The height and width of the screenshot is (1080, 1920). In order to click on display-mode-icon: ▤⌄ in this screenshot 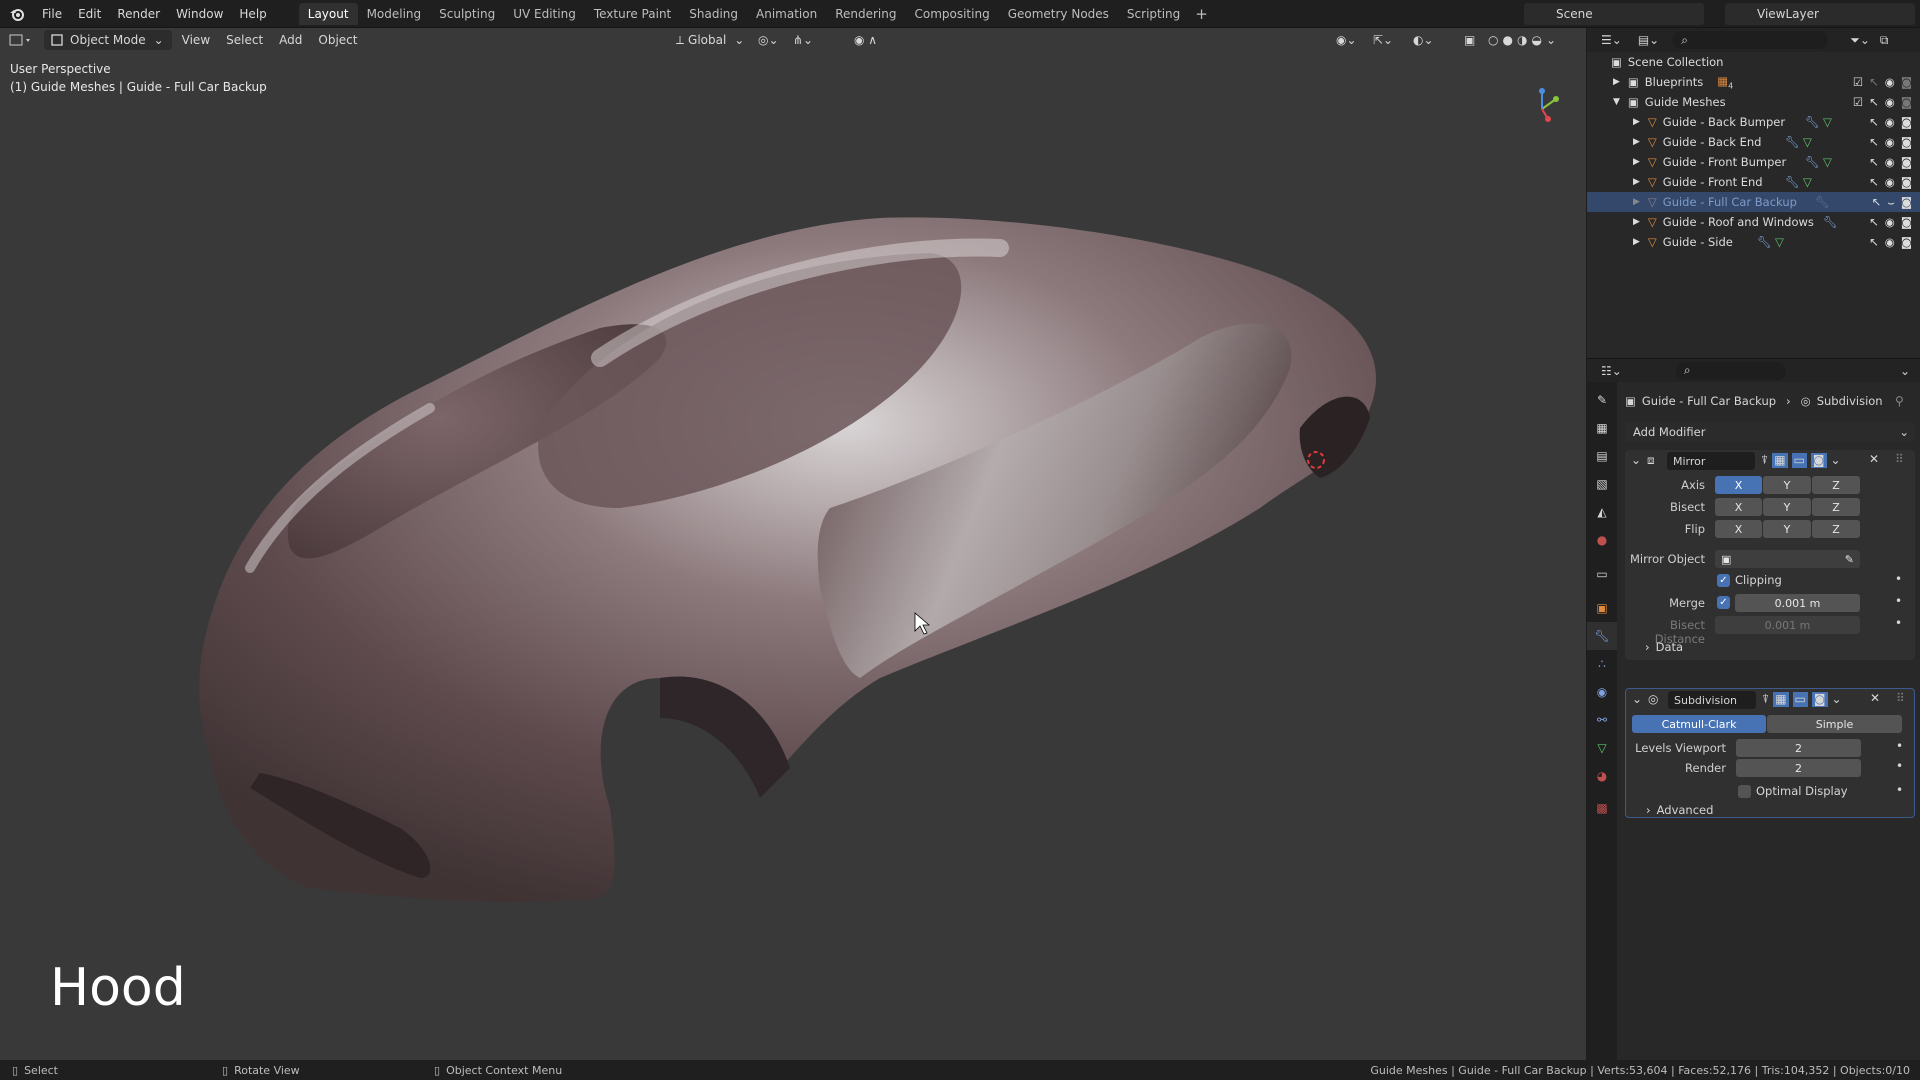, I will do `click(1648, 40)`.